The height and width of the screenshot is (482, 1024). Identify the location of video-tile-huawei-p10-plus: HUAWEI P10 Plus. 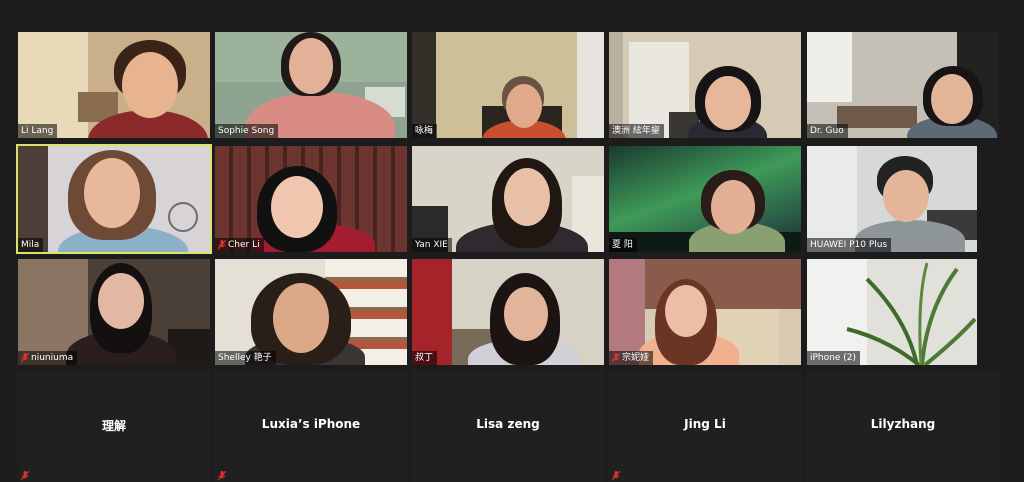
(892, 199).